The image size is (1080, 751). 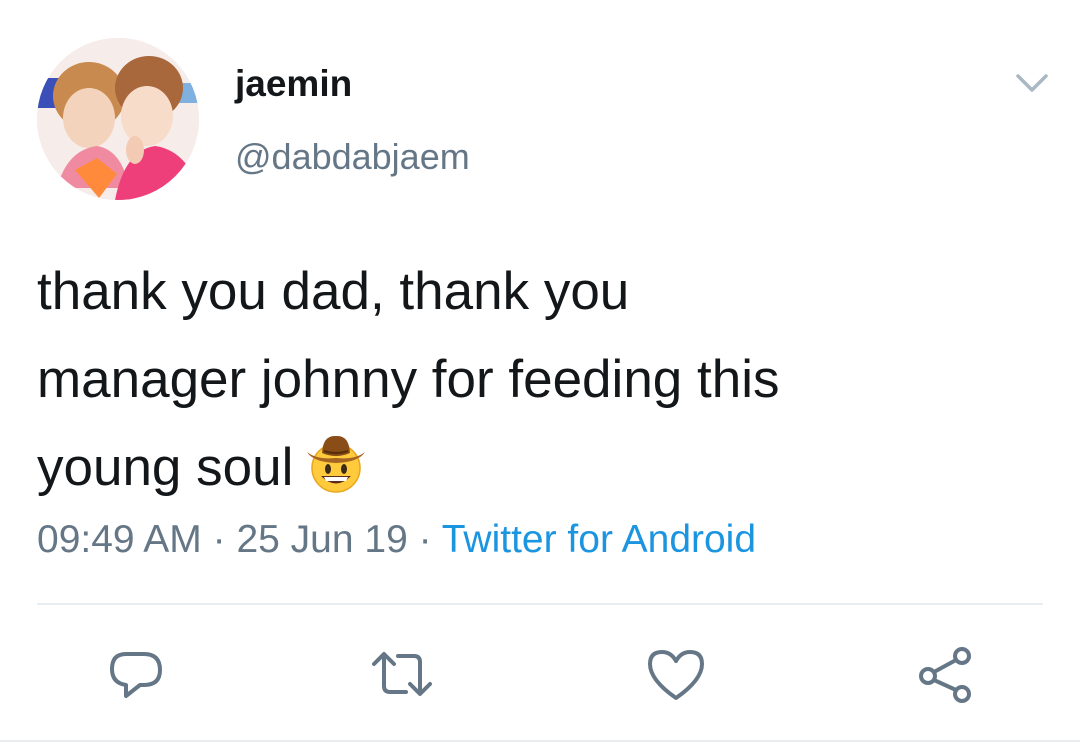 I want to click on reply-icon, so click(x=136, y=674).